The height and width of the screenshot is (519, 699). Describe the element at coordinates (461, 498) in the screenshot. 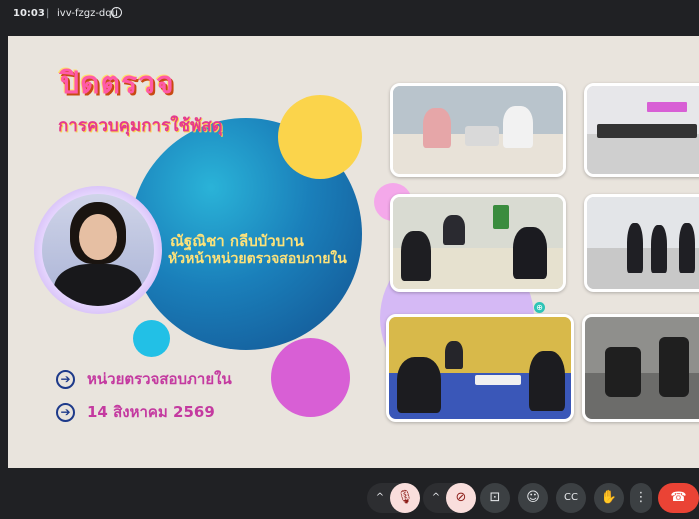

I see `camera-off-icon: ⊘` at that location.